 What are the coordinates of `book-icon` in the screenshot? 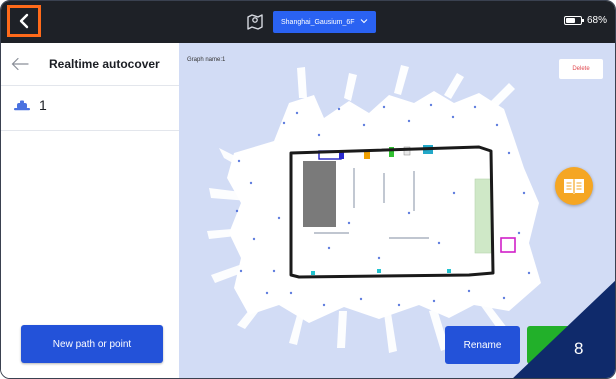 It's located at (574, 186).